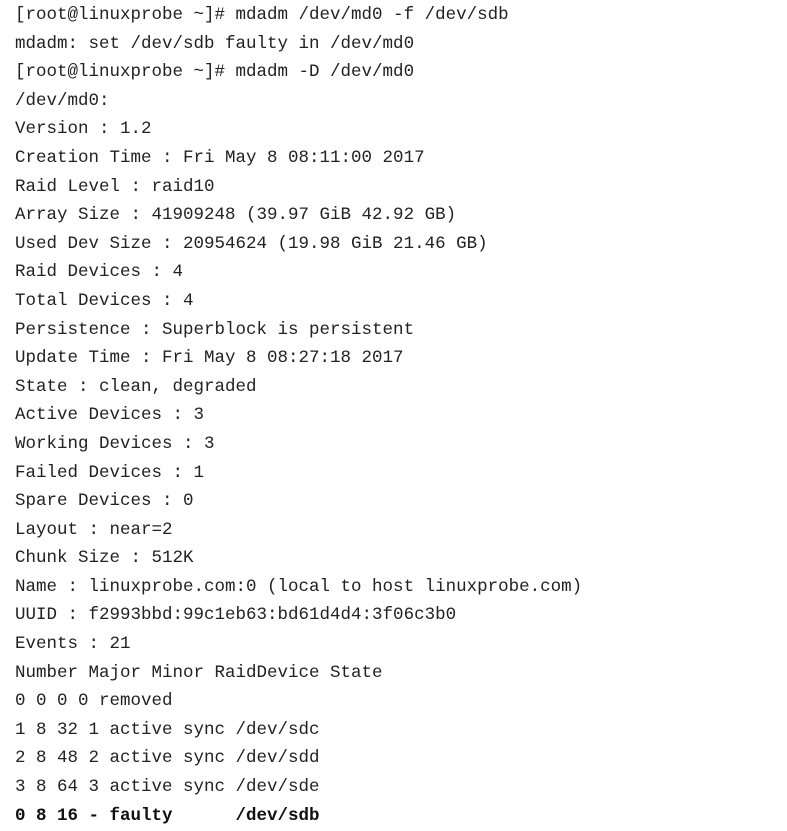 Image resolution: width=787 pixels, height=831 pixels. Describe the element at coordinates (167, 815) in the screenshot. I see `device-table-row-faulty: 0 8 16 - faulty /dev/sdb` at that location.